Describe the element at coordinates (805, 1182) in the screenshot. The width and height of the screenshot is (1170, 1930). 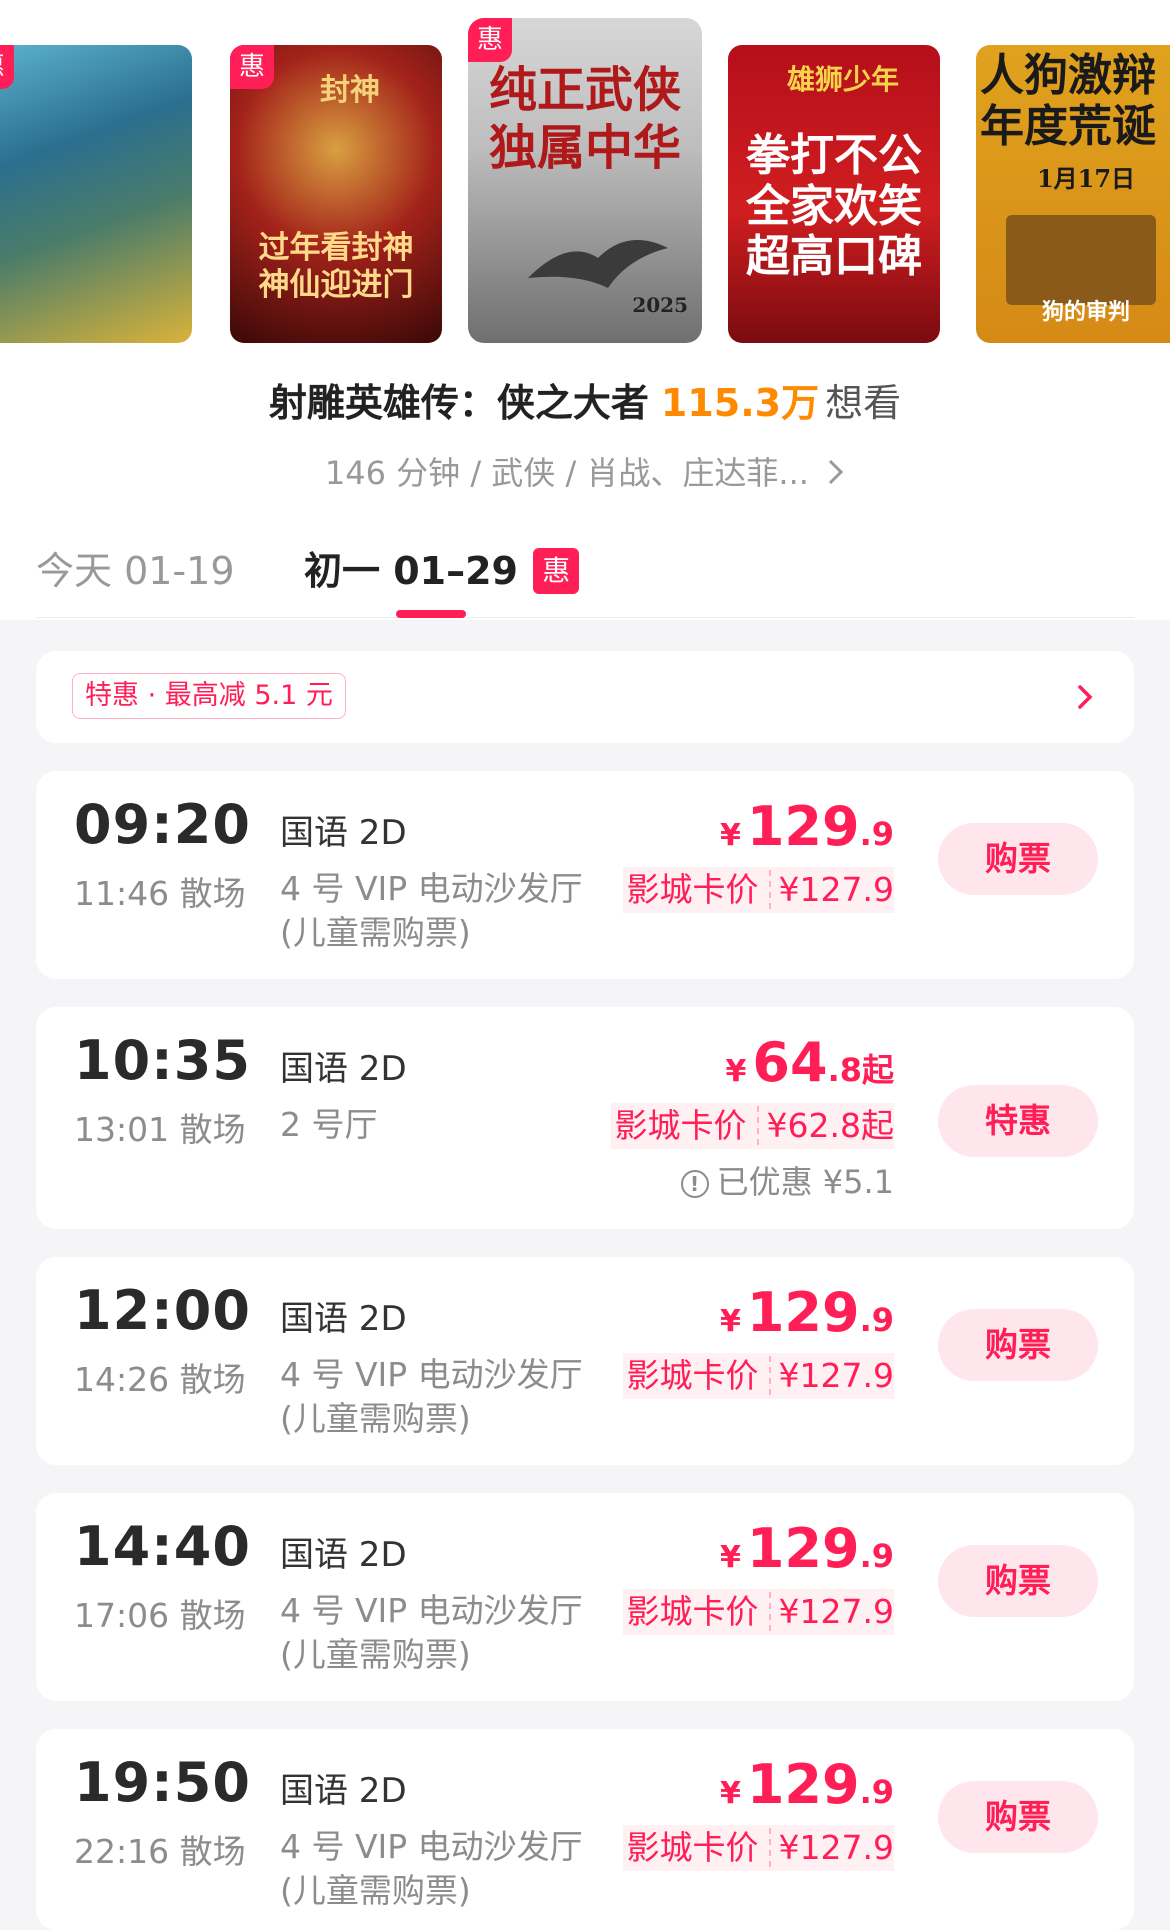
I see `discount-applied-text: 已优惠 ¥5.1` at that location.